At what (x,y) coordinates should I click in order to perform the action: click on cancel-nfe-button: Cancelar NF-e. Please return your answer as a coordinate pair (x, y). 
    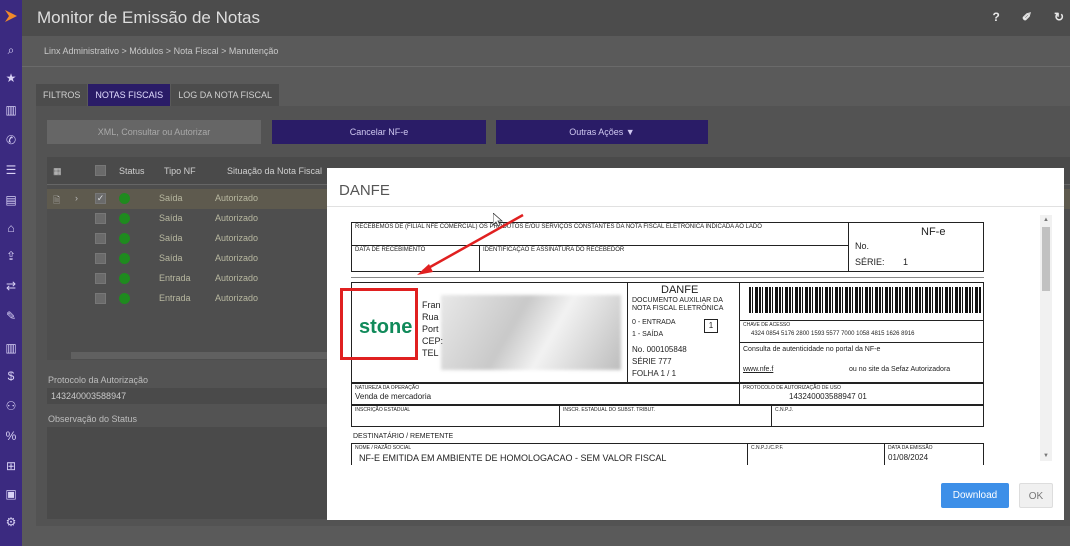
    Looking at the image, I should click on (379, 132).